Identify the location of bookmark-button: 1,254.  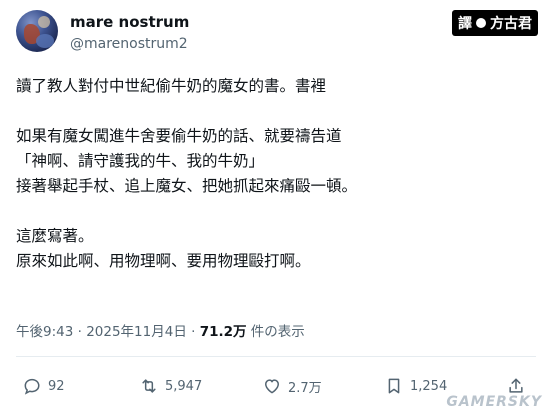
(415, 386).